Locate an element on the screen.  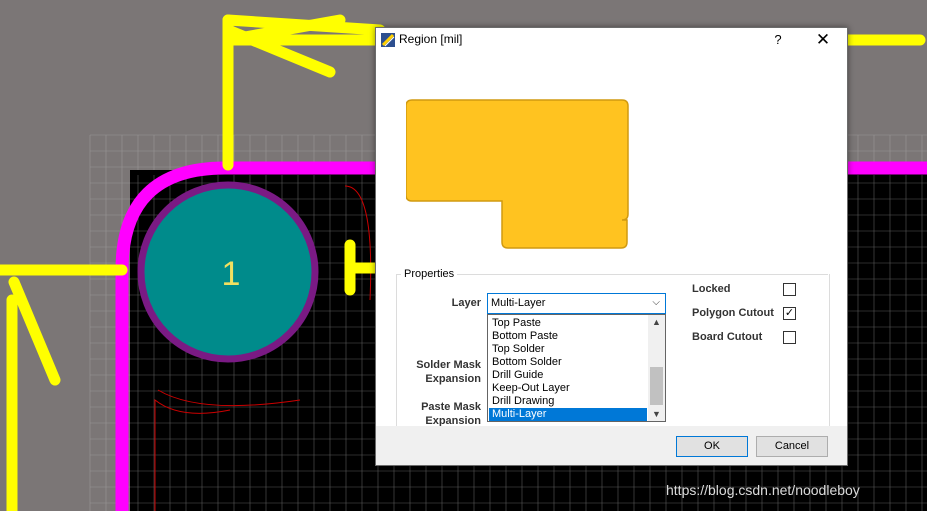
chevron-down-icon: ⌵ is located at coordinates (656, 302).